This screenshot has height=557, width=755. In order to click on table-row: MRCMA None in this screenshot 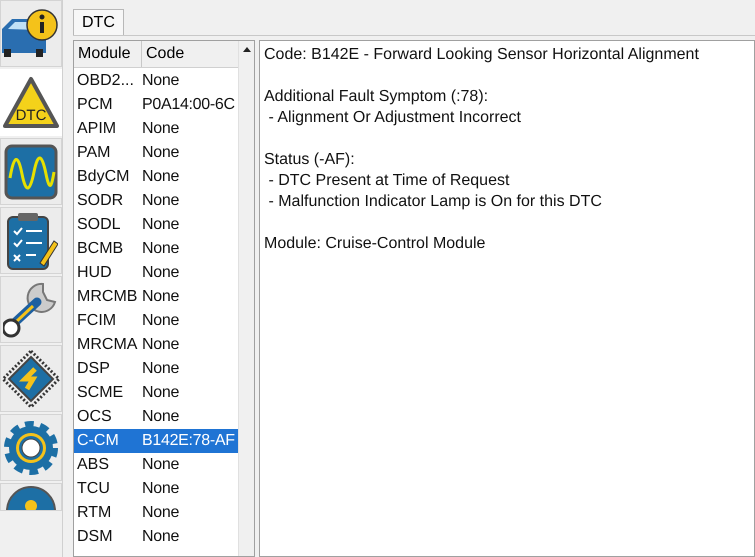, I will do `click(156, 345)`.